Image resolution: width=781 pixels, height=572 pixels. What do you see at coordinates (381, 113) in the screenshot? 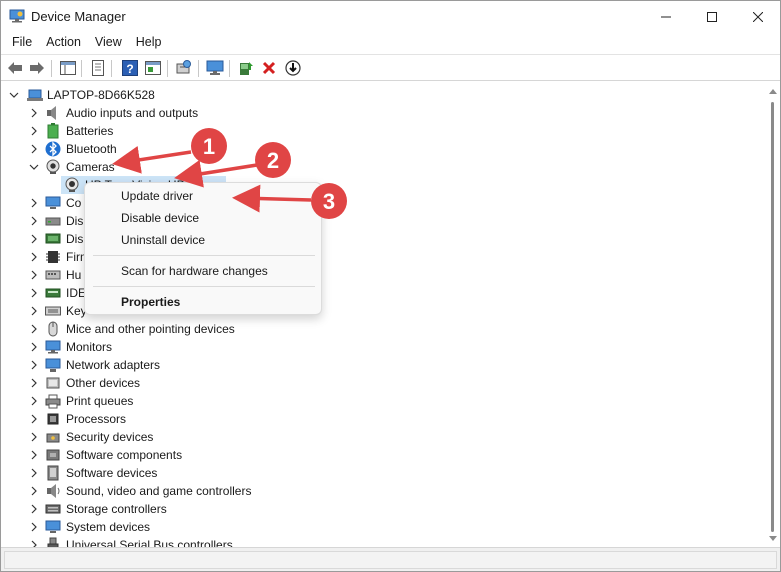
I see `tree-item-audio-inputs-and-outputs: Audio inputs and outputs` at bounding box center [381, 113].